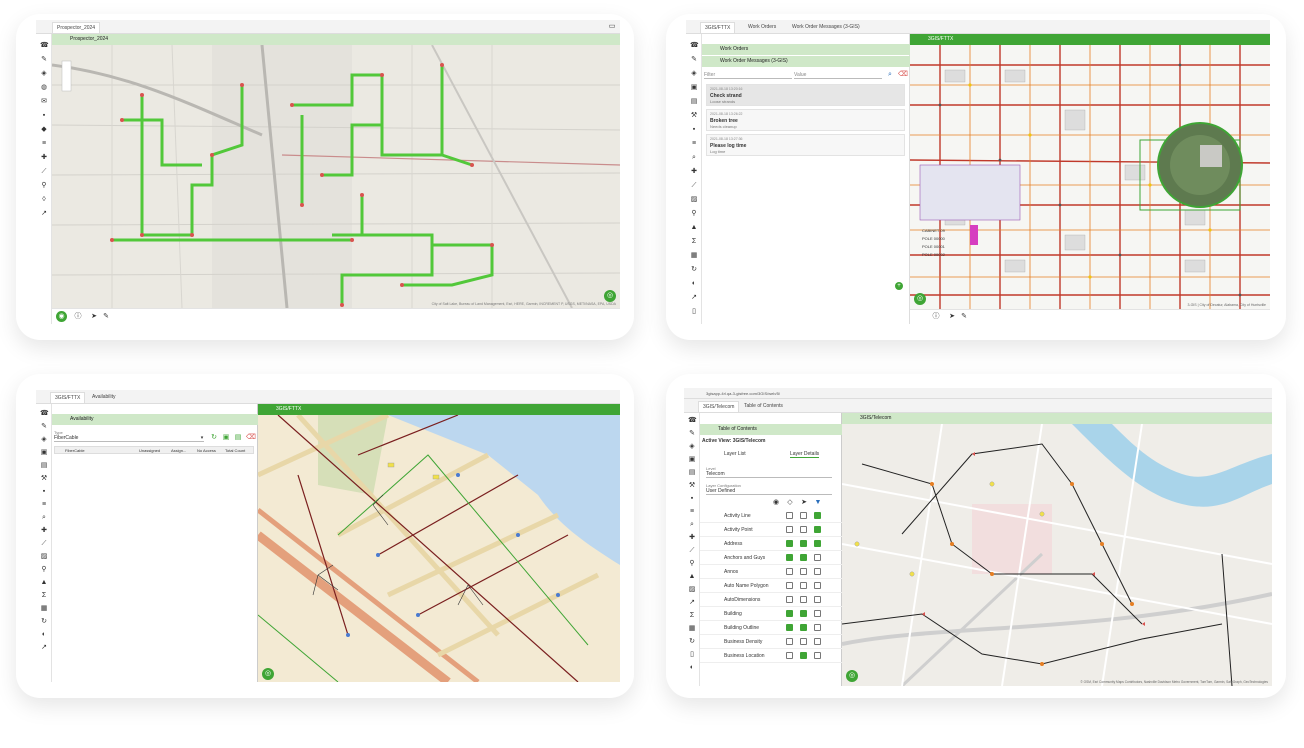 The height and width of the screenshot is (748, 1304). What do you see at coordinates (76, 27) in the screenshot?
I see `tab-prospector: Prospector_2024` at bounding box center [76, 27].